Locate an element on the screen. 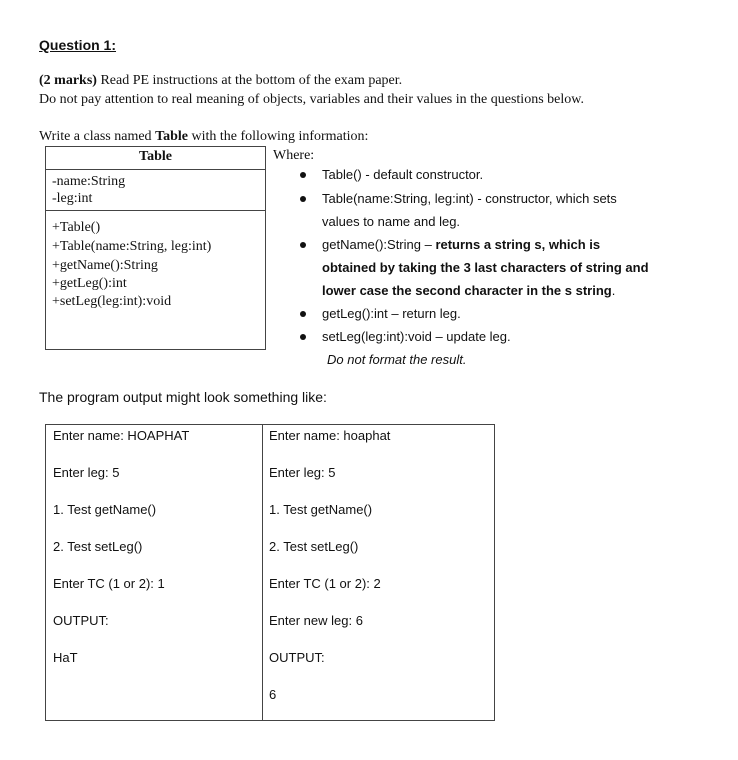  left-output-line: HaT is located at coordinates (65, 657).